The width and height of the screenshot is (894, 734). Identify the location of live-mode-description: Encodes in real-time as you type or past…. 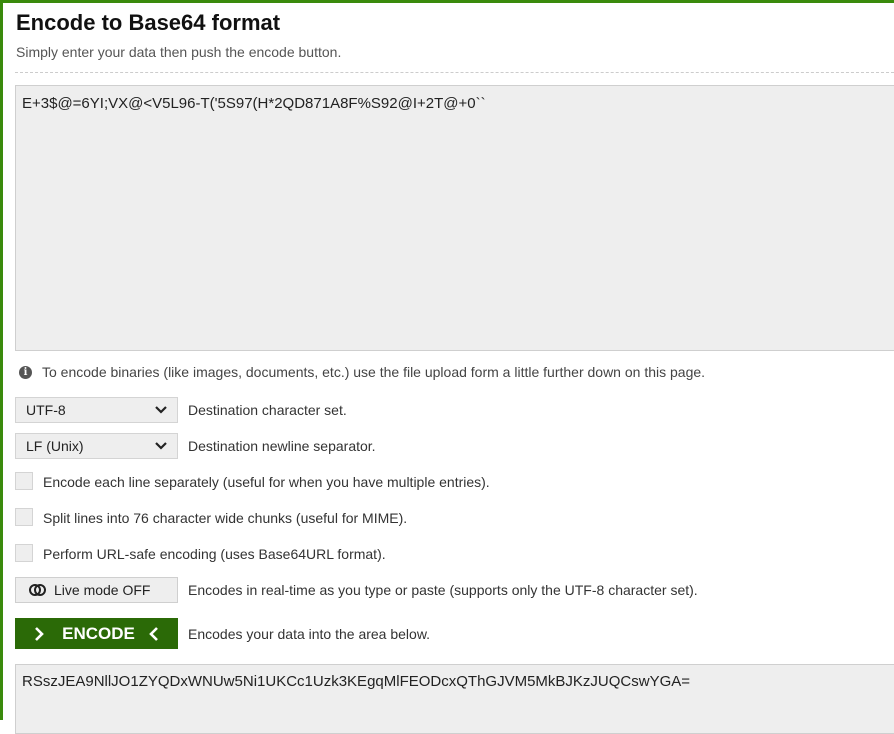
(443, 590).